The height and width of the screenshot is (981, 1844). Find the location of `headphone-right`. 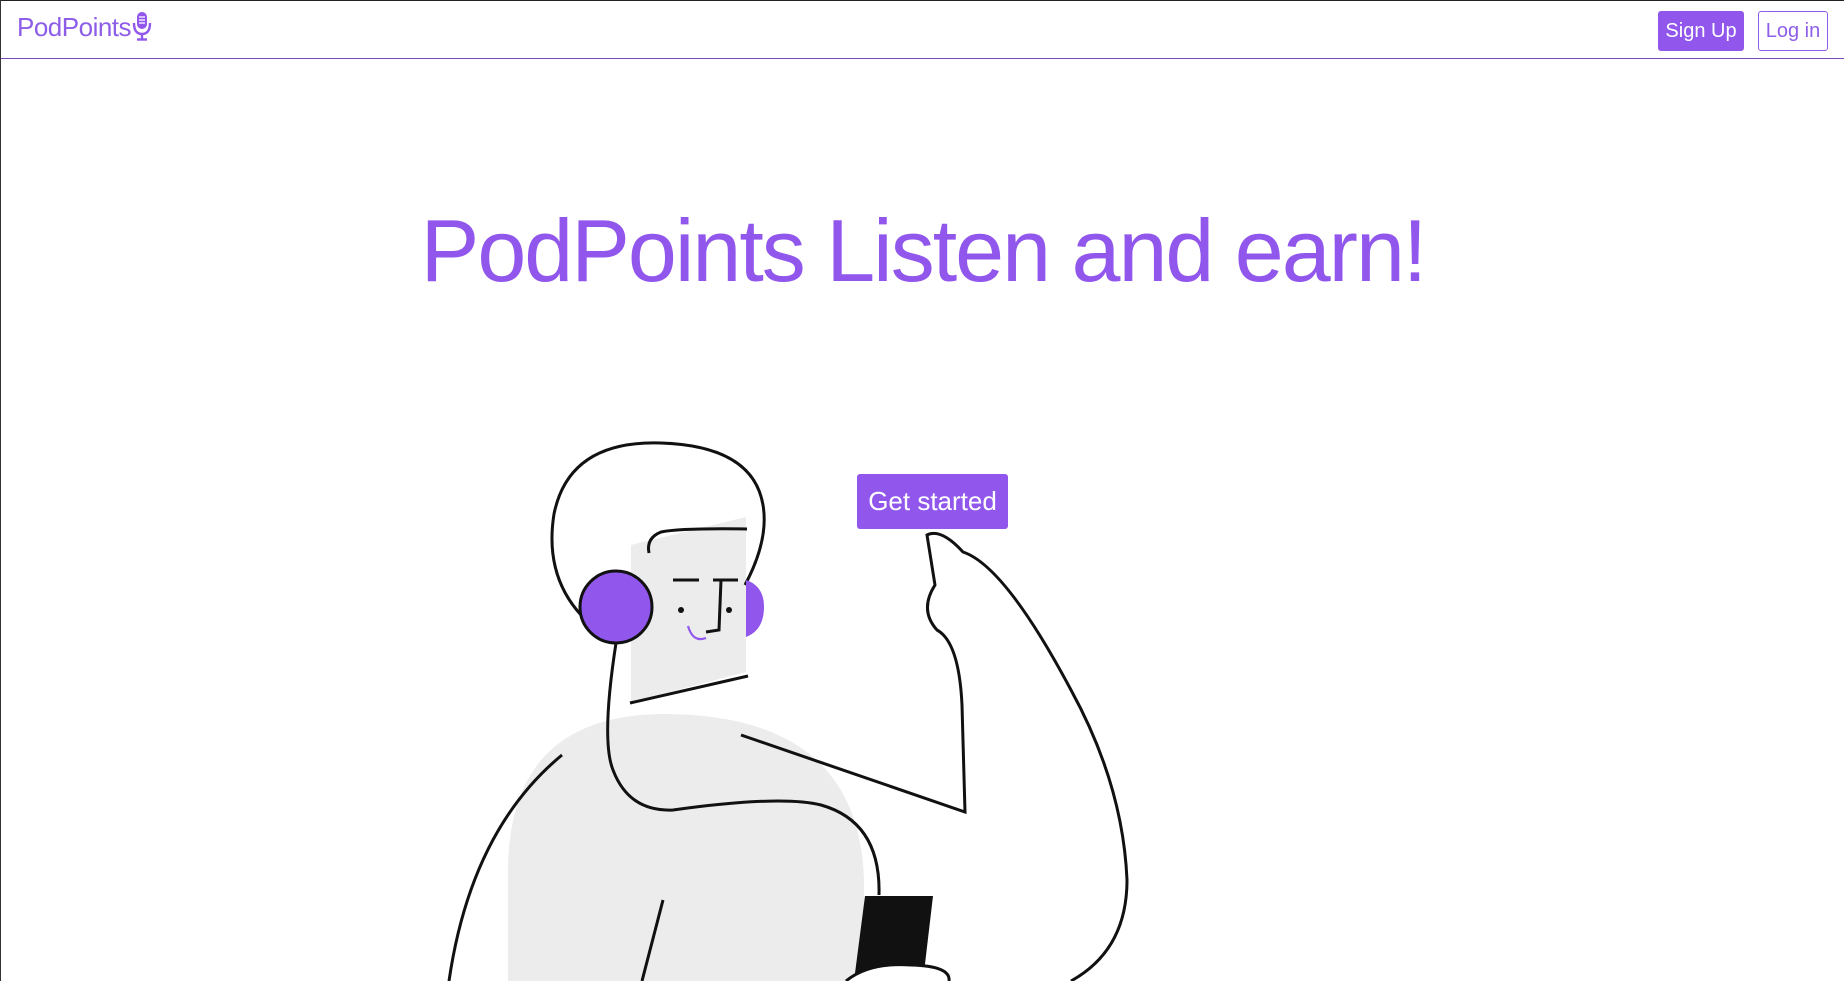

headphone-right is located at coordinates (755, 608).